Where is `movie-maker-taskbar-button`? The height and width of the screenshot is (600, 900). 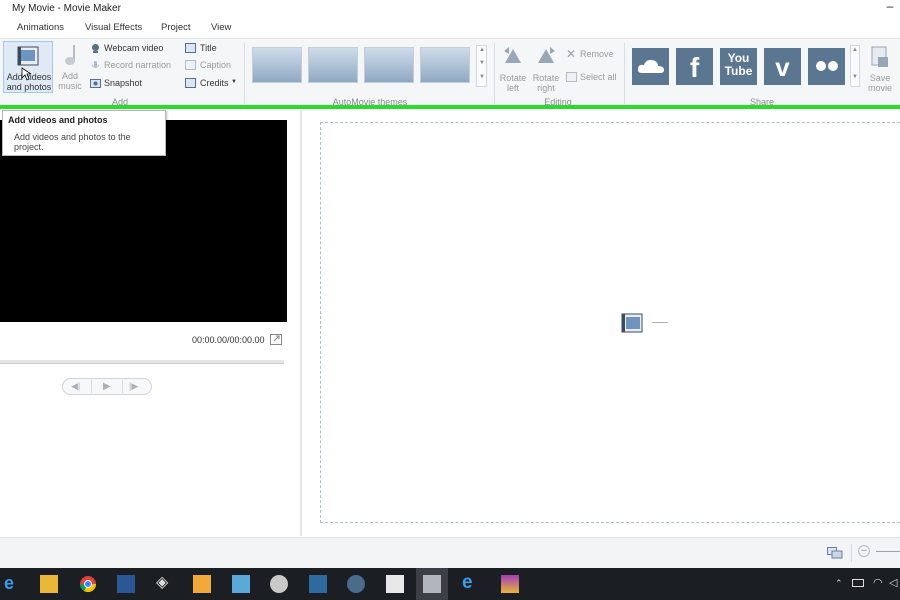 movie-maker-taskbar-button is located at coordinates (432, 584).